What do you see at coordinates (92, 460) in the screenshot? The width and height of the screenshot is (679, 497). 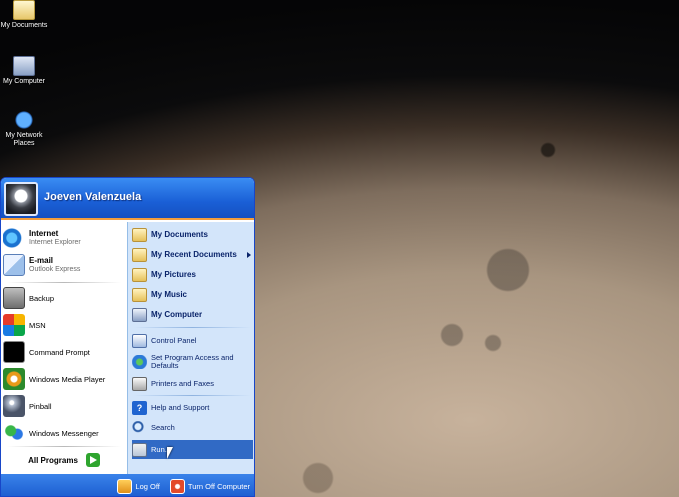 I see `arrow-right-icon` at bounding box center [92, 460].